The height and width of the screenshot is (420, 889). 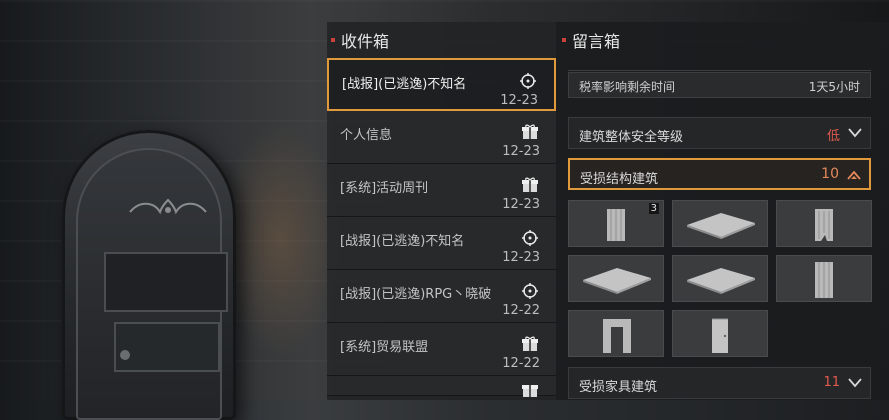 I want to click on door-icon, so click(x=720, y=335).